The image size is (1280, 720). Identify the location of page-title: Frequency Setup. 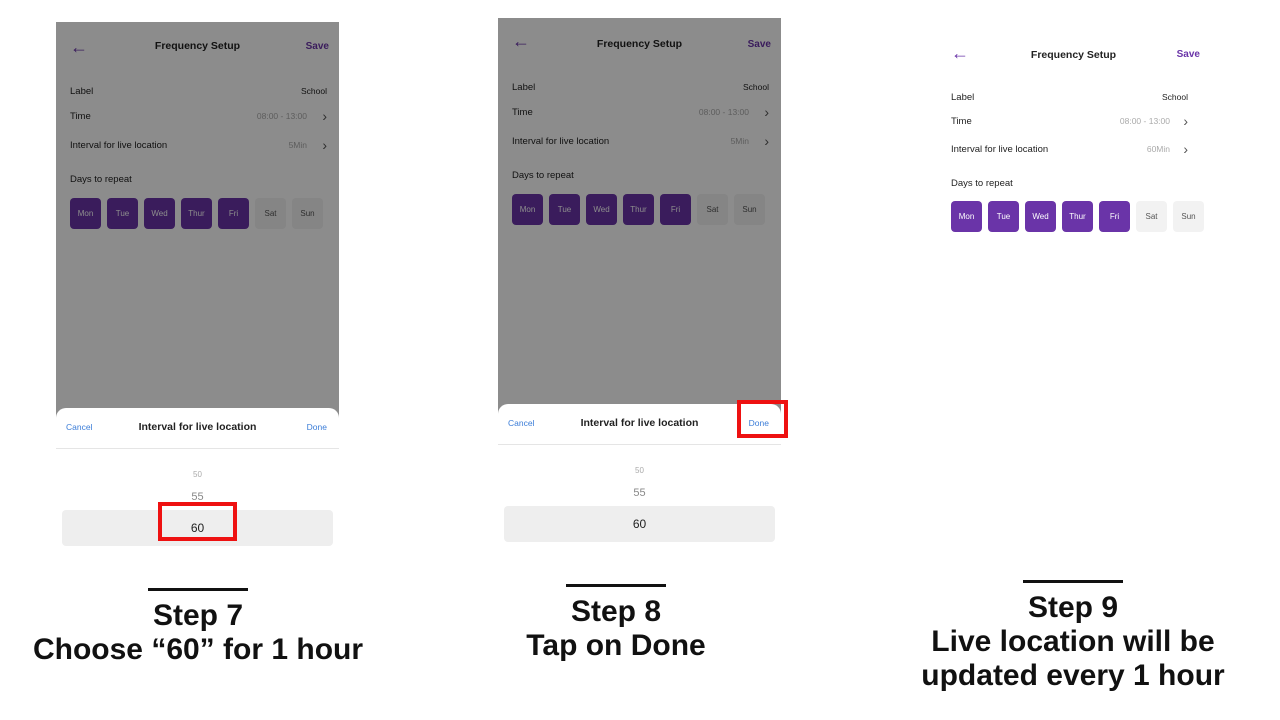
(1073, 55).